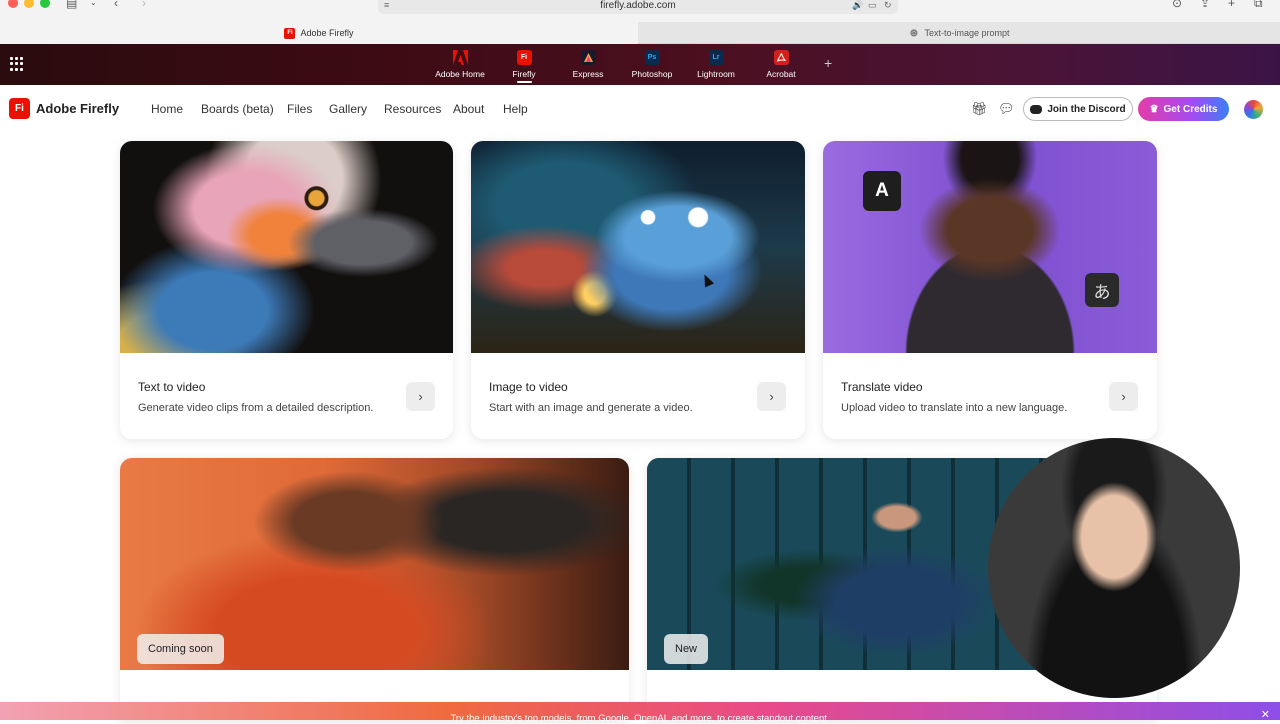  I want to click on add-app-icon: +, so click(828, 63).